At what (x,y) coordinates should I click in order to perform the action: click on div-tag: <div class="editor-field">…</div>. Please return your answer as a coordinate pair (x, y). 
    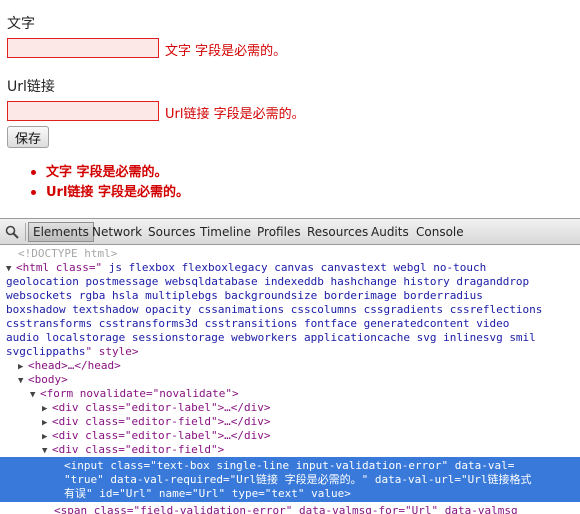
    Looking at the image, I should click on (161, 421).